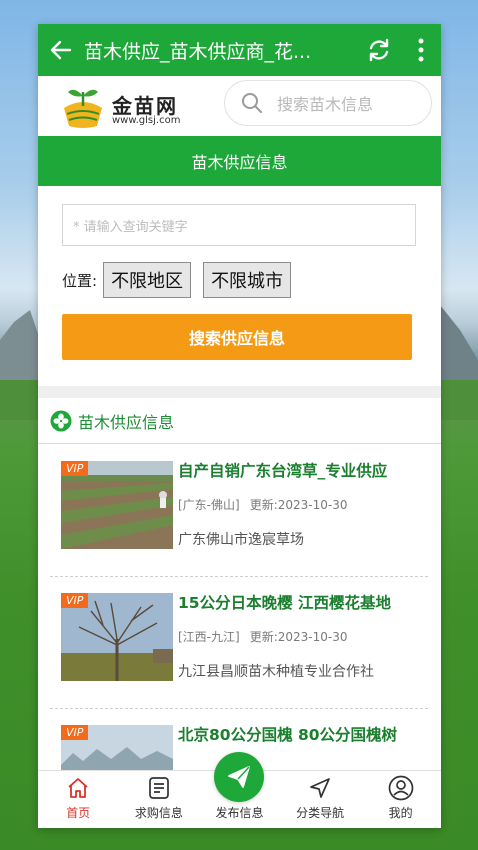 This screenshot has width=478, height=850. Describe the element at coordinates (239, 225) in the screenshot. I see `keyword-input: * 请输入查询关键字` at that location.